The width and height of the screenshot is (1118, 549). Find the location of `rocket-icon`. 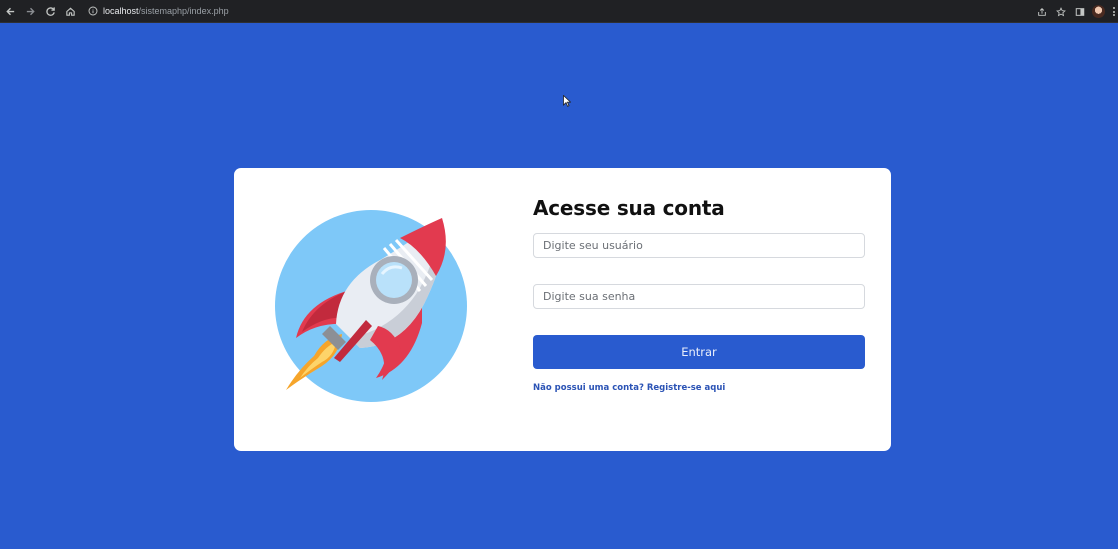

rocket-icon is located at coordinates (371, 306).